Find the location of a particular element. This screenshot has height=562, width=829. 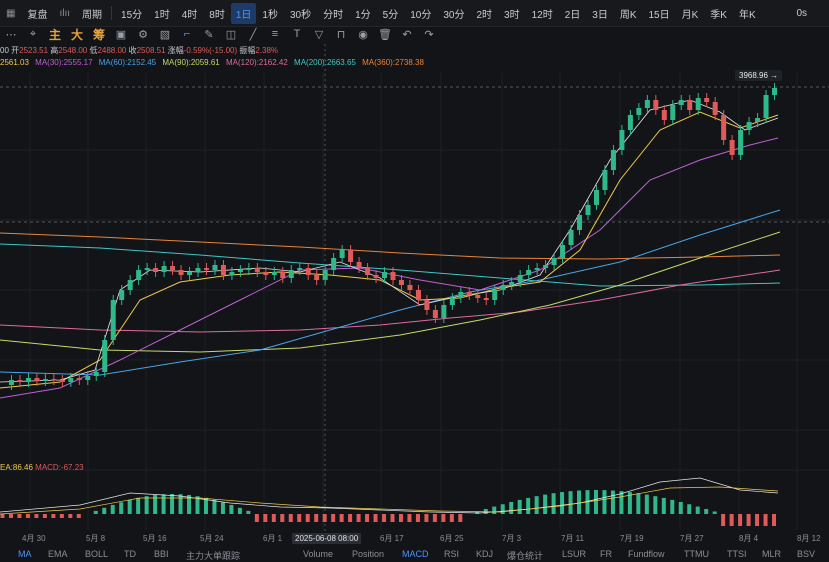

ma120-line is located at coordinates (390, 301).